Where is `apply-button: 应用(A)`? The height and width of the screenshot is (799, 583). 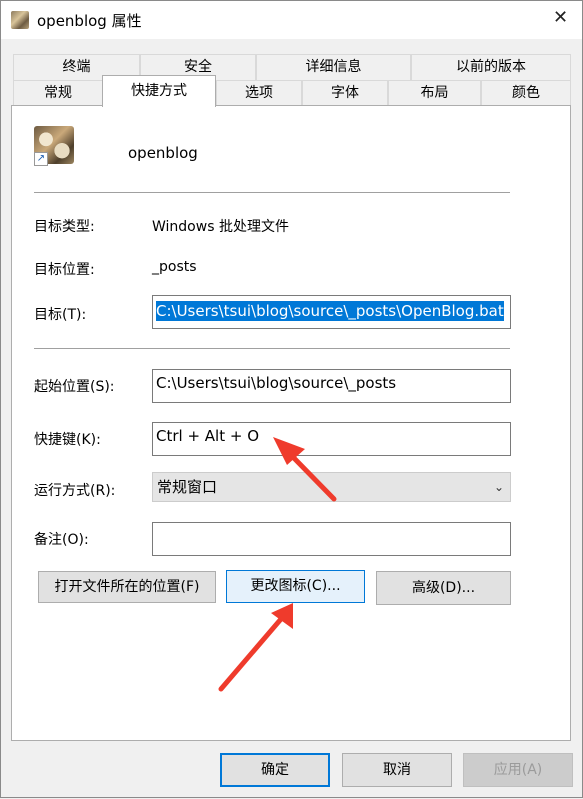
apply-button: 应用(A) is located at coordinates (518, 770).